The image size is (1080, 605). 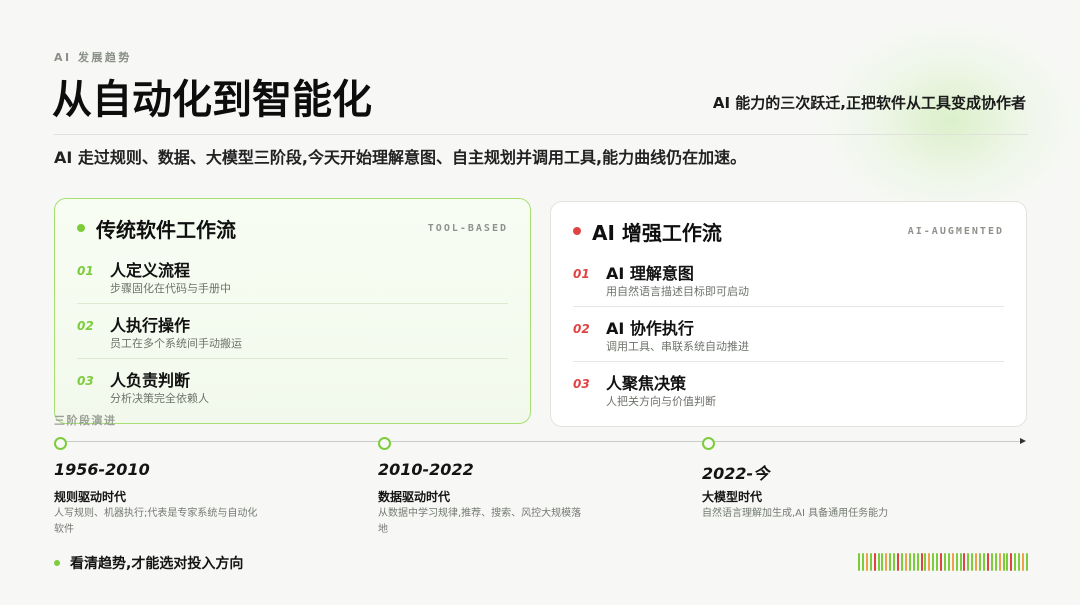 What do you see at coordinates (661, 401) in the screenshot?
I see `item-description: 人把关方向与价值判断` at bounding box center [661, 401].